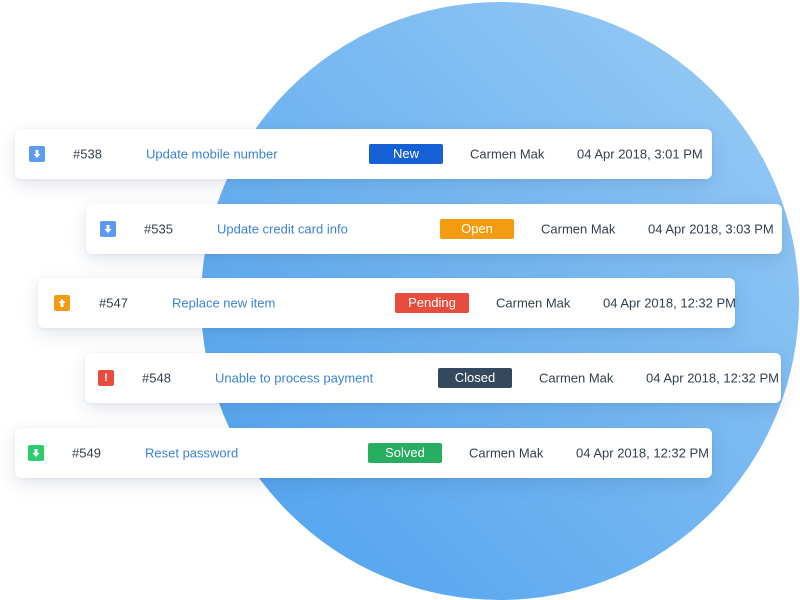 Image resolution: width=800 pixels, height=600 pixels. I want to click on ticket-id: #538, so click(87, 154).